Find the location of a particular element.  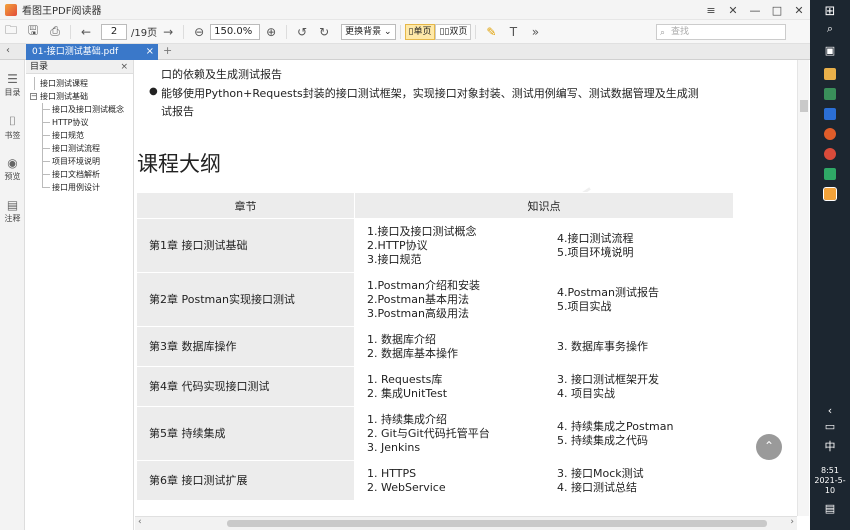

prev-page-icon: ← is located at coordinates (86, 32).